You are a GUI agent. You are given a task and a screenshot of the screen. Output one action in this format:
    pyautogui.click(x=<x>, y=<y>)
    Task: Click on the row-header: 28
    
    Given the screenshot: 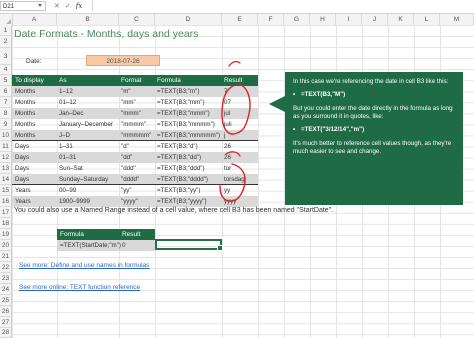 What is the action you would take?
    pyautogui.click(x=6, y=333)
    